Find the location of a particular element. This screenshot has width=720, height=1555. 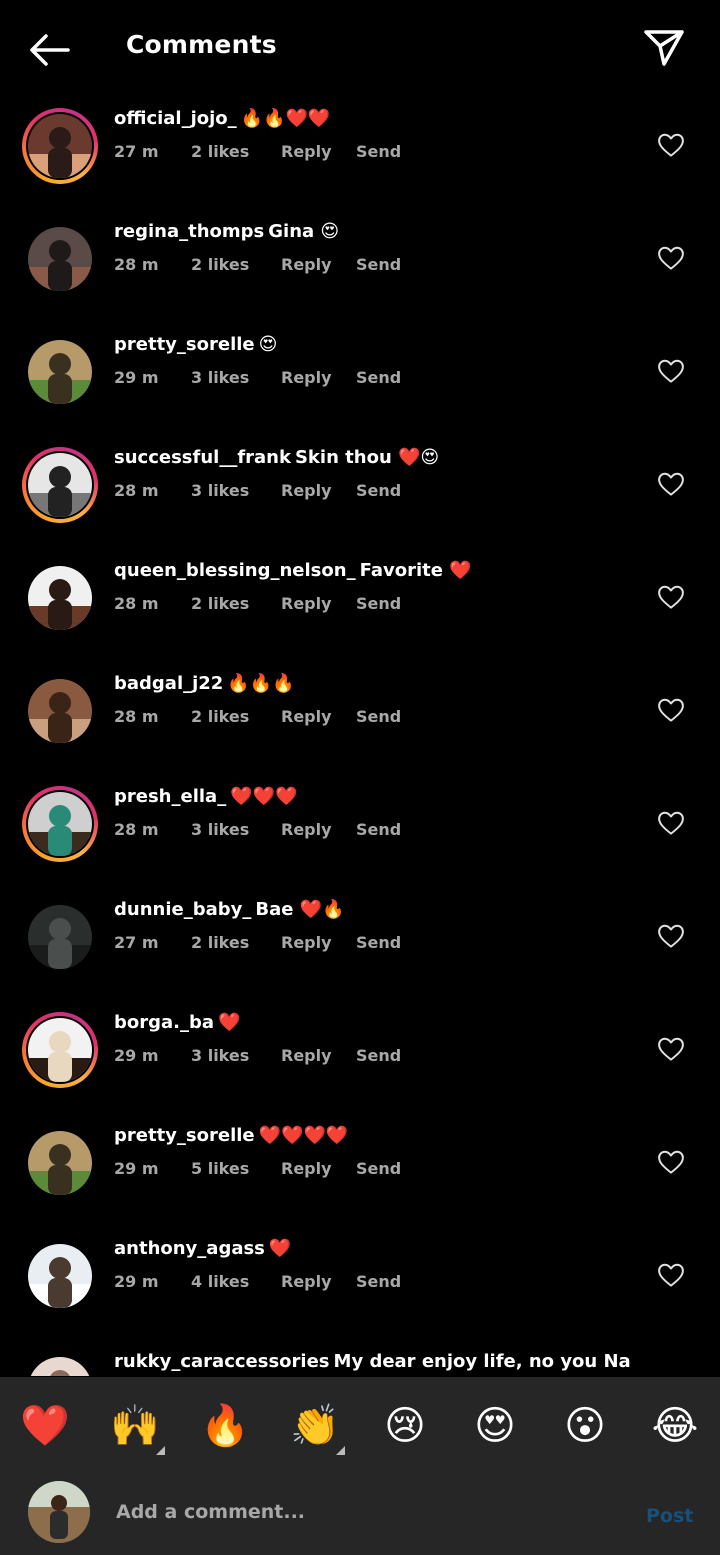

comment-username: presh_ella_ is located at coordinates (170, 796).